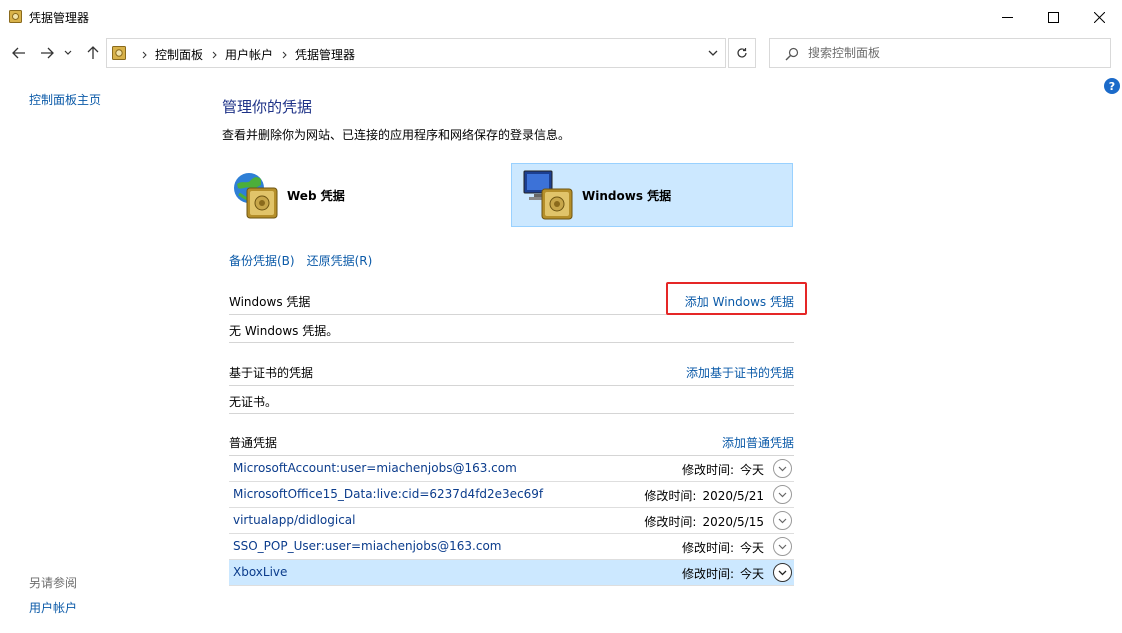 The width and height of the screenshot is (1122, 633). Describe the element at coordinates (270, 302) in the screenshot. I see `section-title: Windows 凭据` at that location.